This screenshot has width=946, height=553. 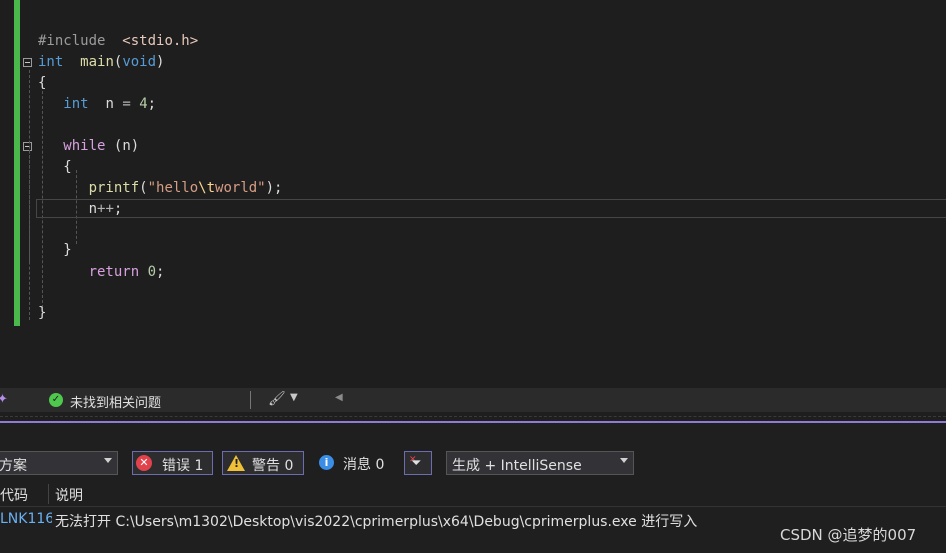 What do you see at coordinates (69, 495) in the screenshot?
I see `column-header-description: 说明` at bounding box center [69, 495].